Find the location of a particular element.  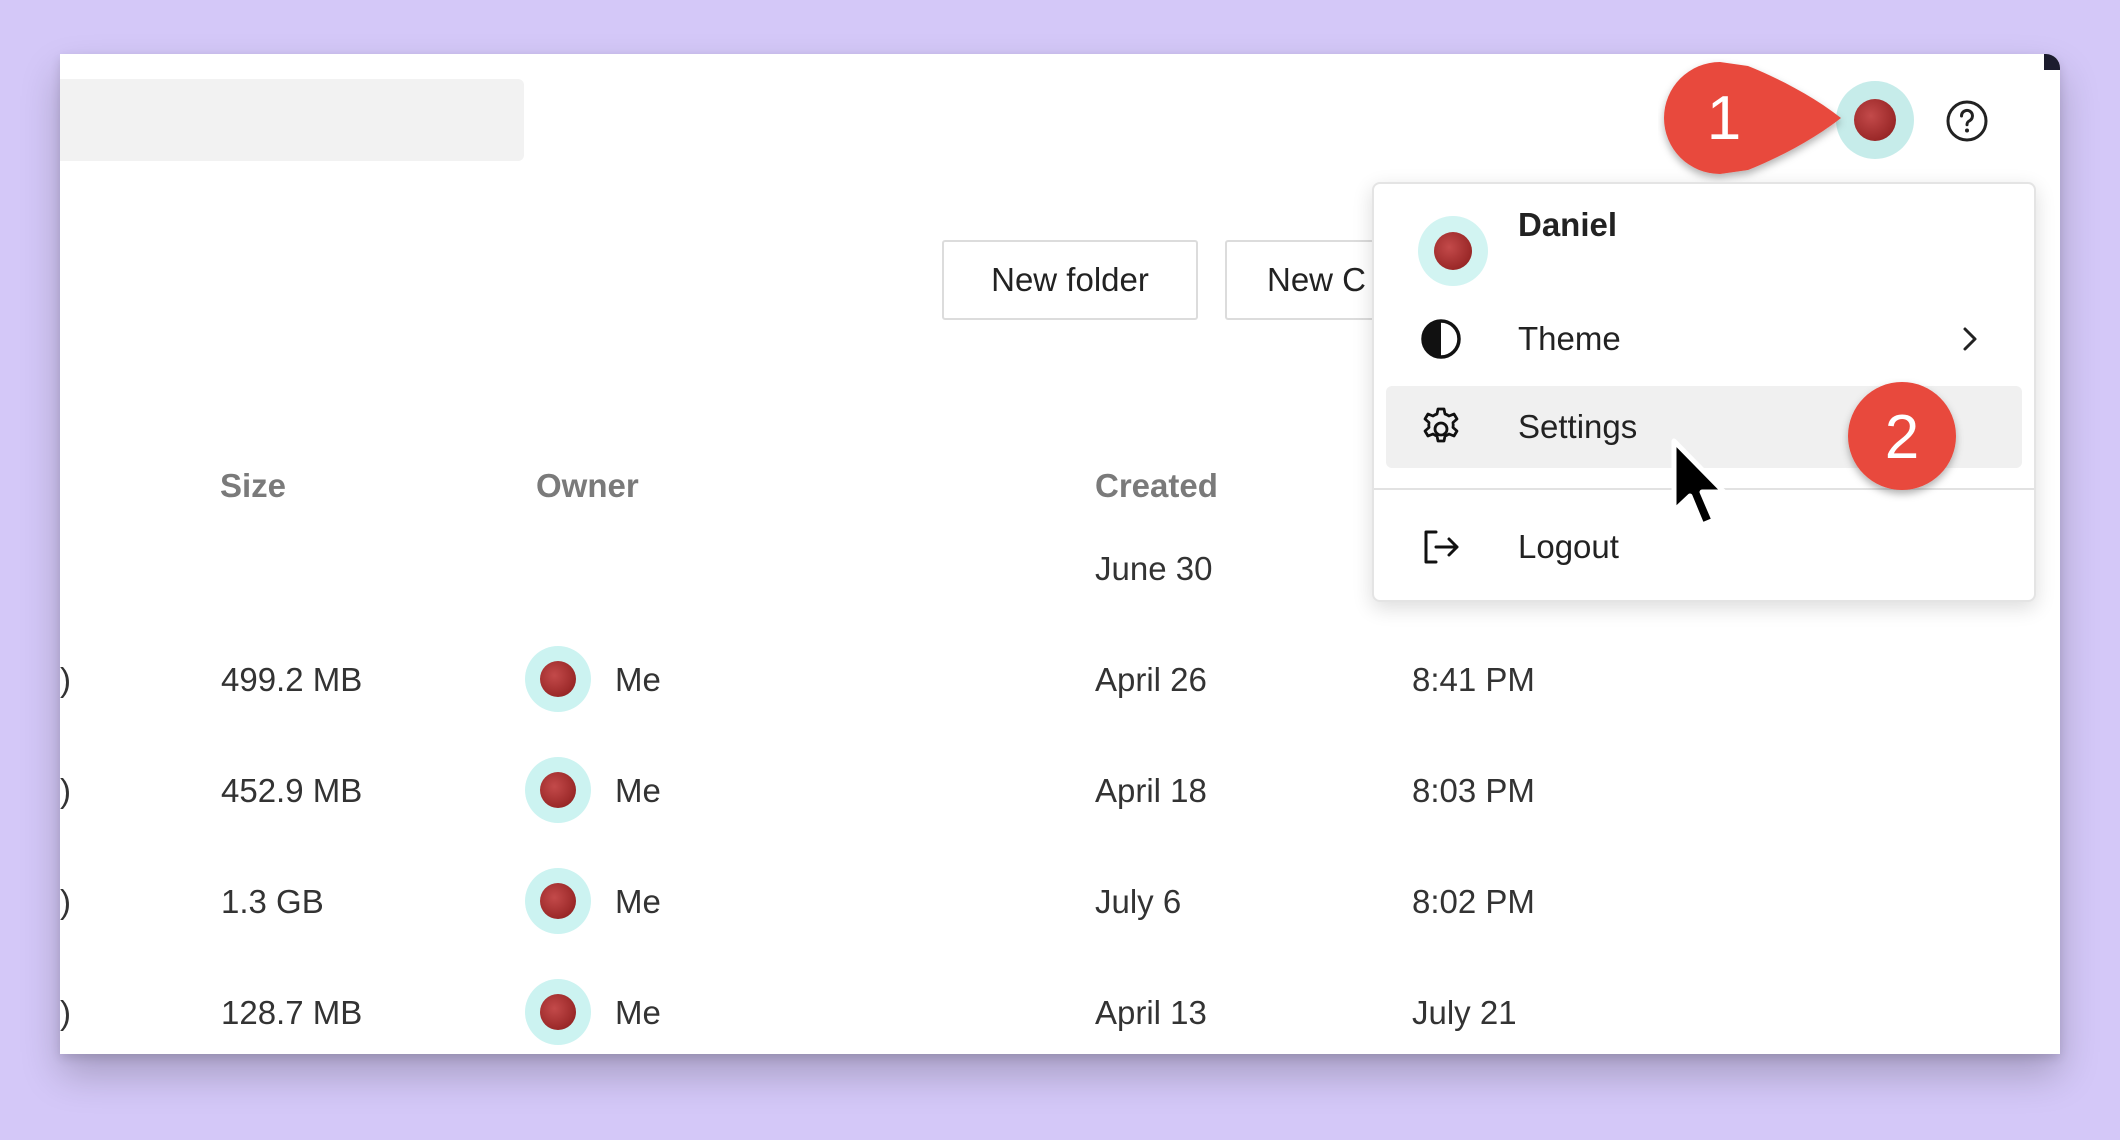

help-icon is located at coordinates (1967, 121).